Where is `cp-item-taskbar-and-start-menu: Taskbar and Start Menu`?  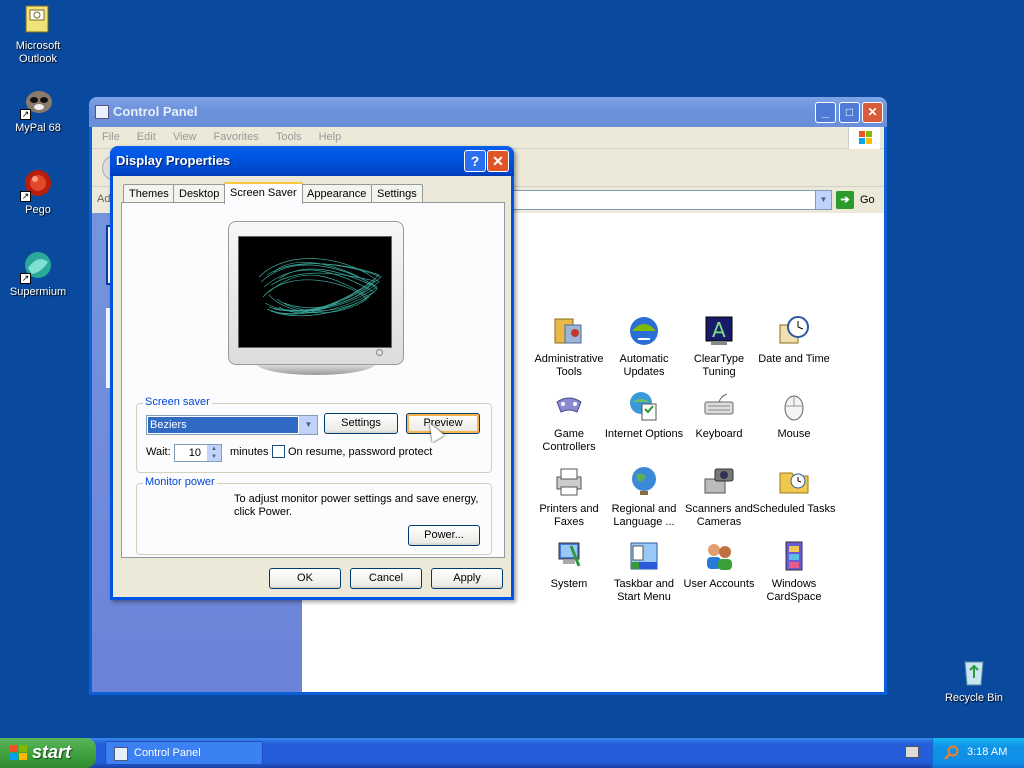 cp-item-taskbar-and-start-menu: Taskbar and Start Menu is located at coordinates (644, 572).